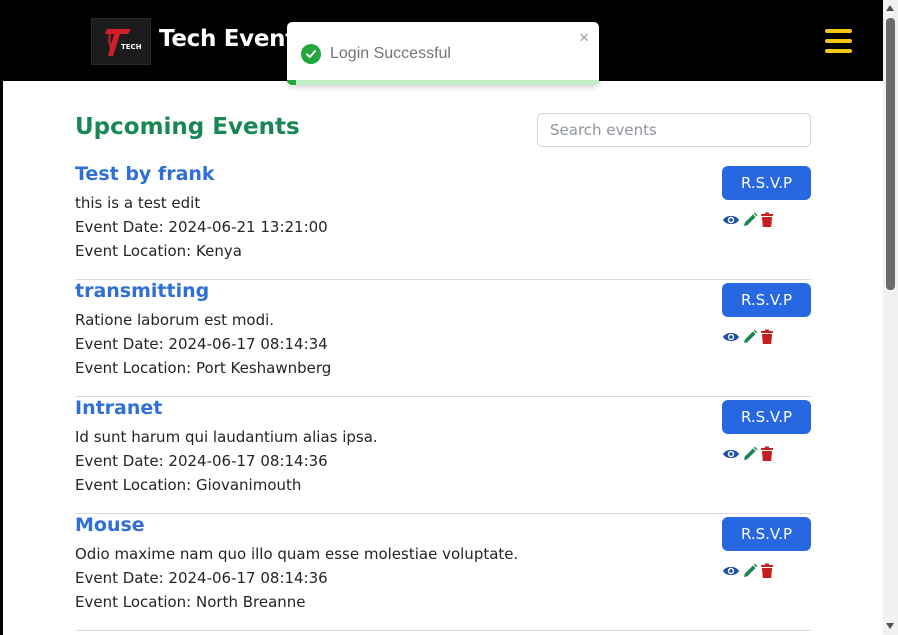 The width and height of the screenshot is (898, 635). Describe the element at coordinates (142, 291) in the screenshot. I see `event-title-link: transmitting` at that location.